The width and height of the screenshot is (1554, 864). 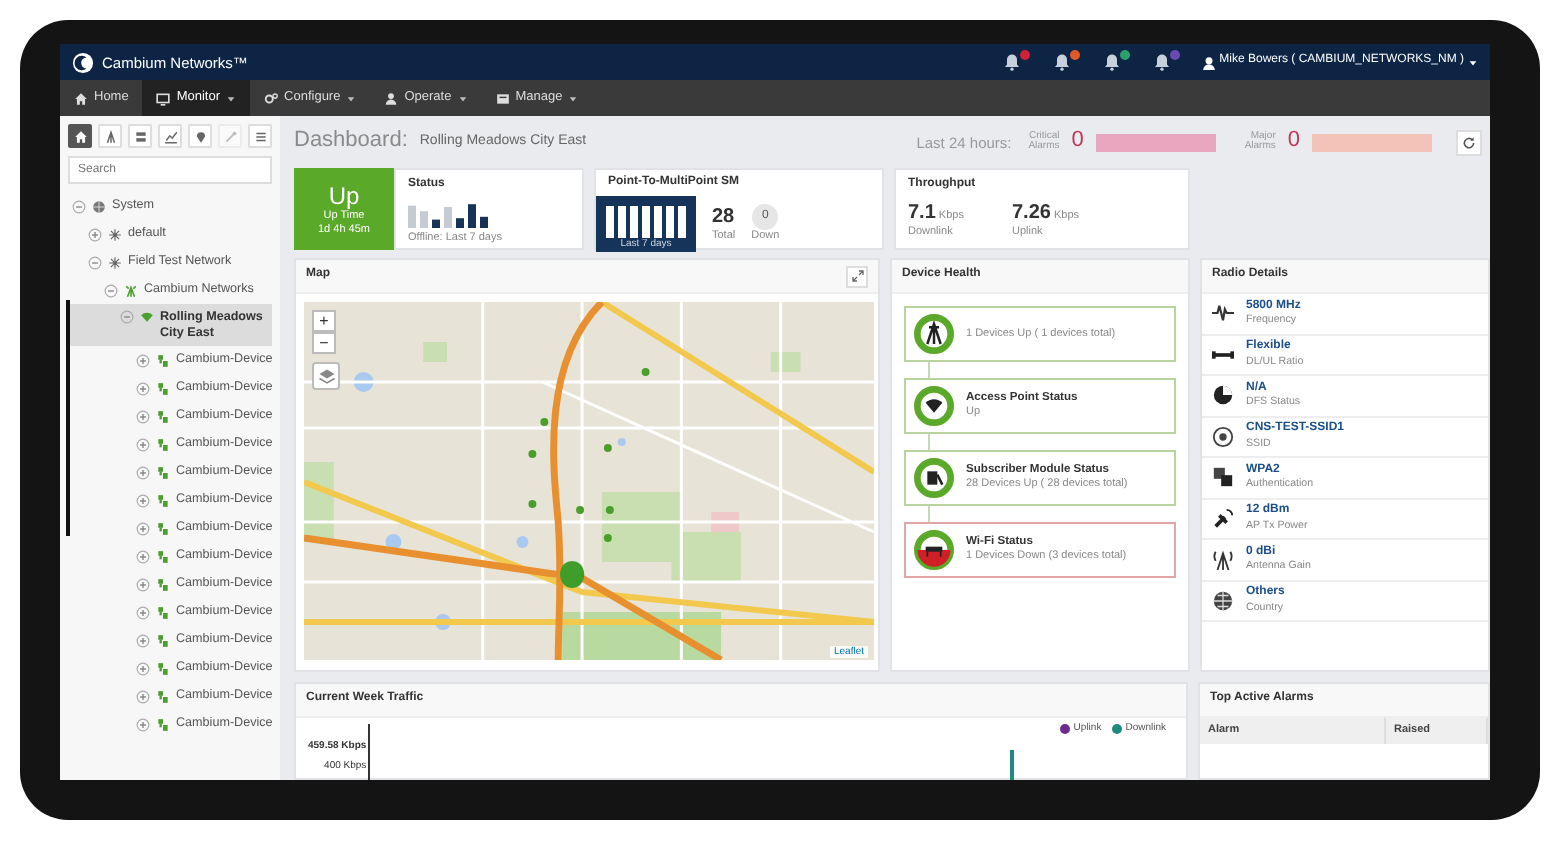 What do you see at coordinates (200, 136) in the screenshot?
I see `pin-icon` at bounding box center [200, 136].